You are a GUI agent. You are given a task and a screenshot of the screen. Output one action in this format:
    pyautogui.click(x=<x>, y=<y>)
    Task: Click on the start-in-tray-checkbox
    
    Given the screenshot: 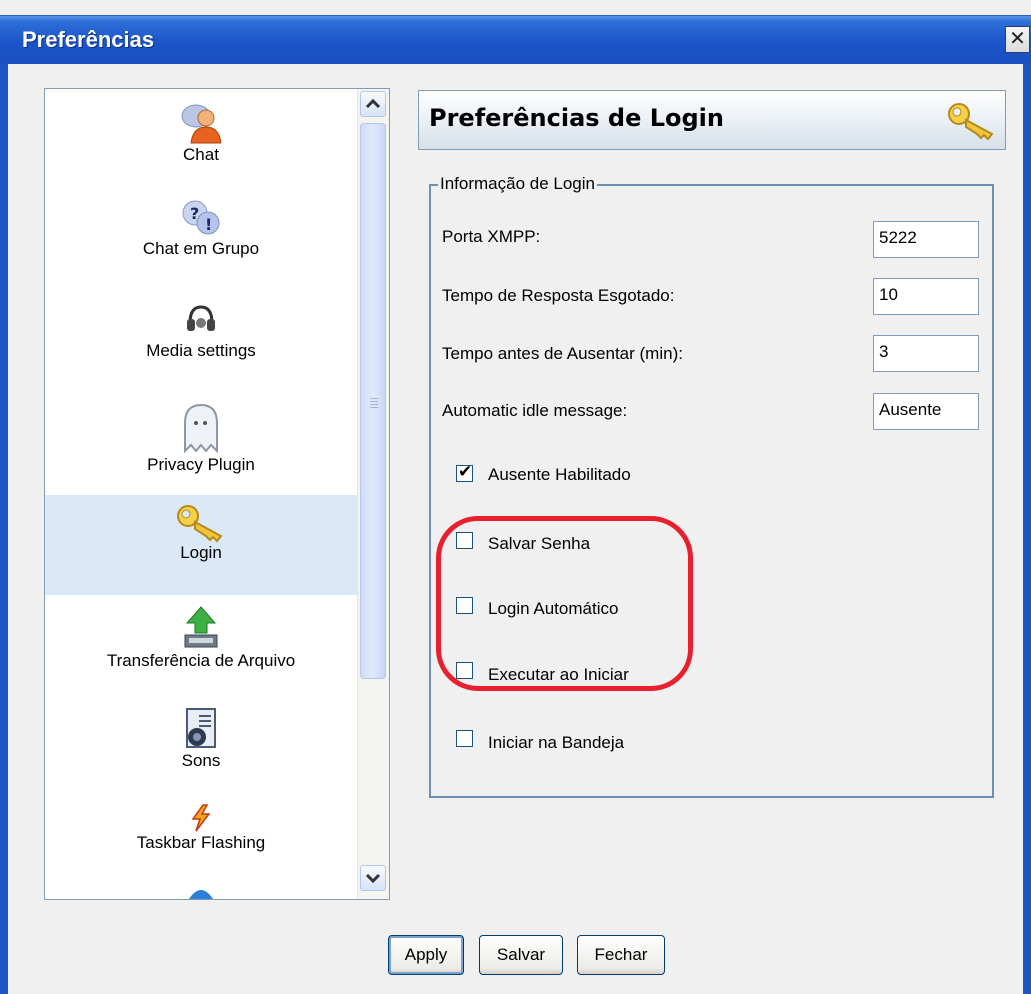 What is the action you would take?
    pyautogui.click(x=464, y=738)
    